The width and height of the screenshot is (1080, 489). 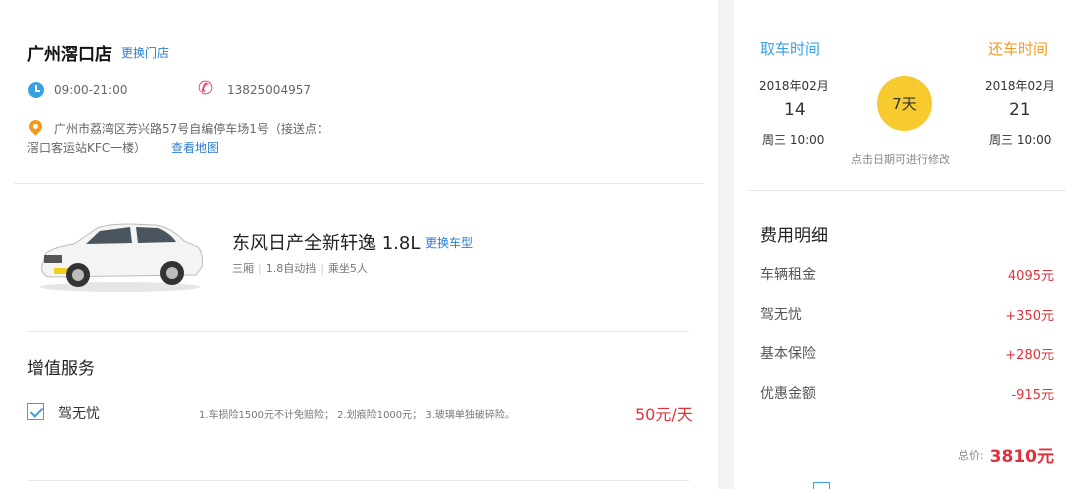 What do you see at coordinates (269, 90) in the screenshot?
I see `store-phone: 13825004957` at bounding box center [269, 90].